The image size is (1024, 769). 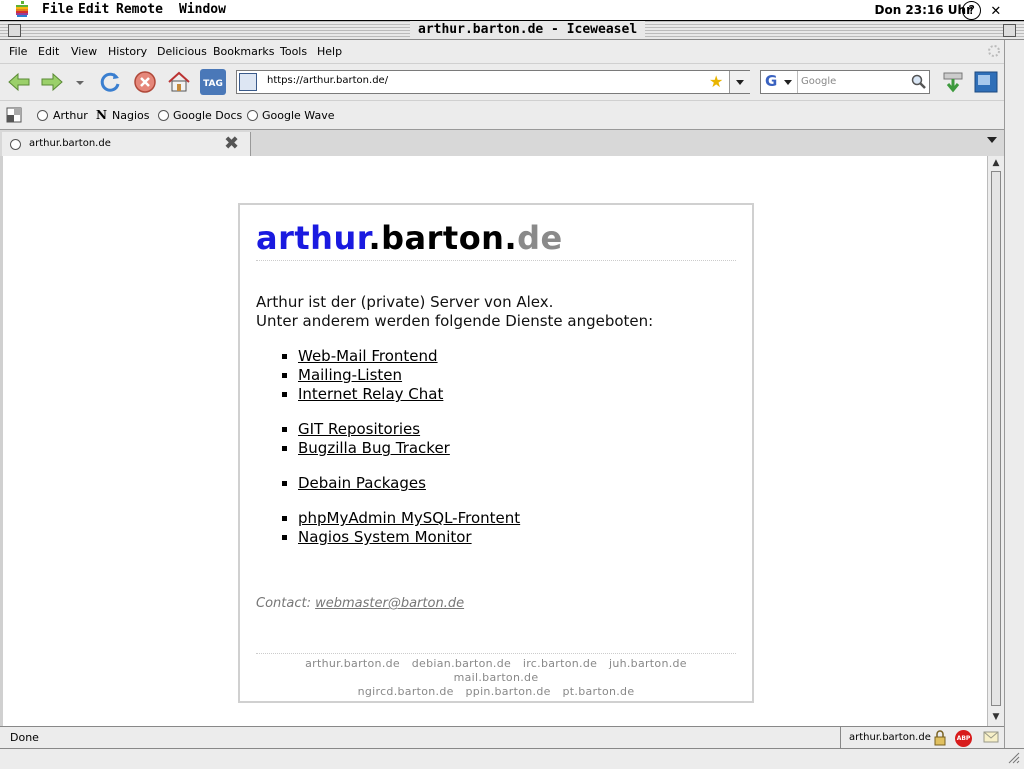 I want to click on link-bugzilla: Bugzilla Bug Tracker, so click(x=374, y=448).